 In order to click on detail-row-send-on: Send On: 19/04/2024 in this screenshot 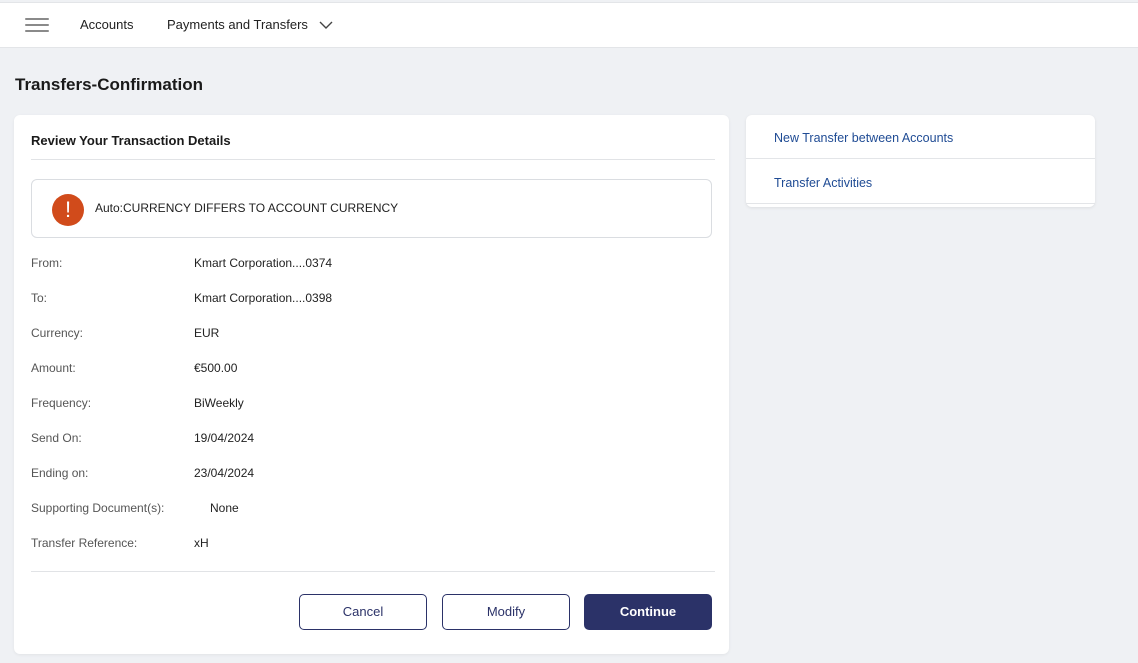, I will do `click(371, 439)`.